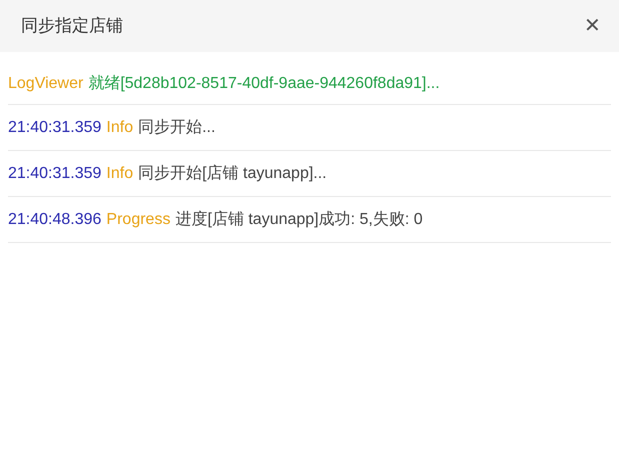  What do you see at coordinates (299, 220) in the screenshot?
I see `log-message: 进度[店铺 tayunapp]成功: 5,失败: 0` at bounding box center [299, 220].